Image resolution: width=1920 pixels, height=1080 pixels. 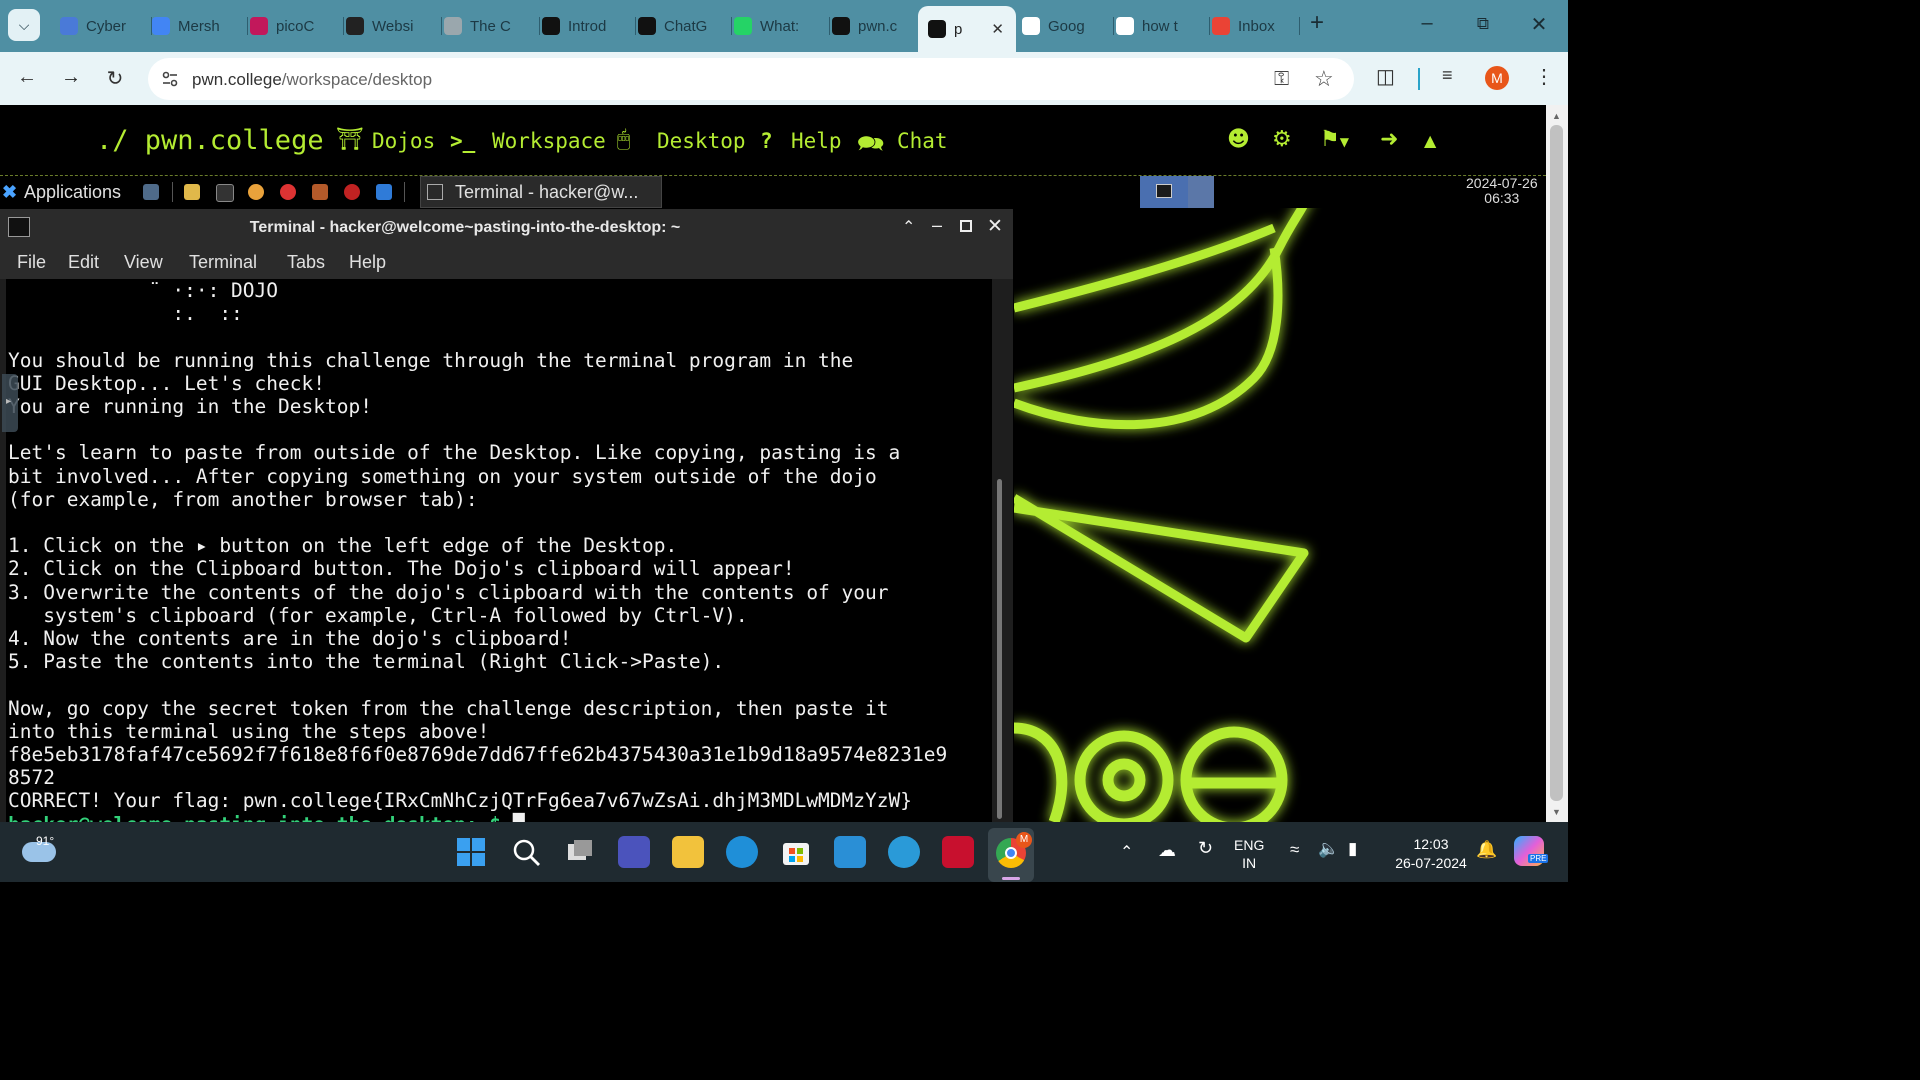 I want to click on app-launcher-icon, so click(x=288, y=192).